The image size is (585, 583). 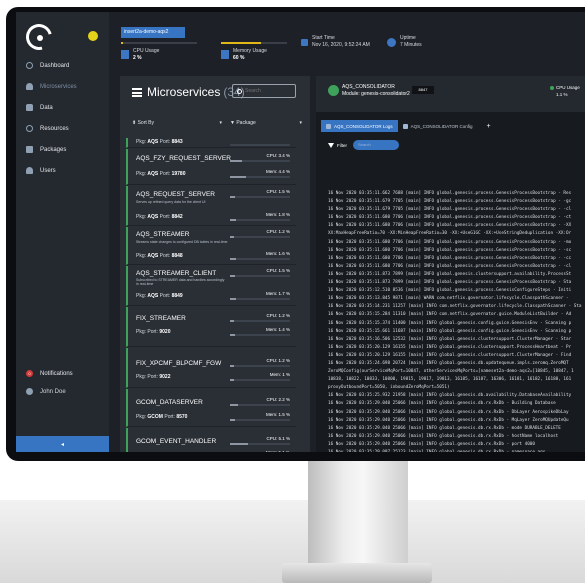 What do you see at coordinates (46, 391) in the screenshot?
I see `user-menu: John Doe` at bounding box center [46, 391].